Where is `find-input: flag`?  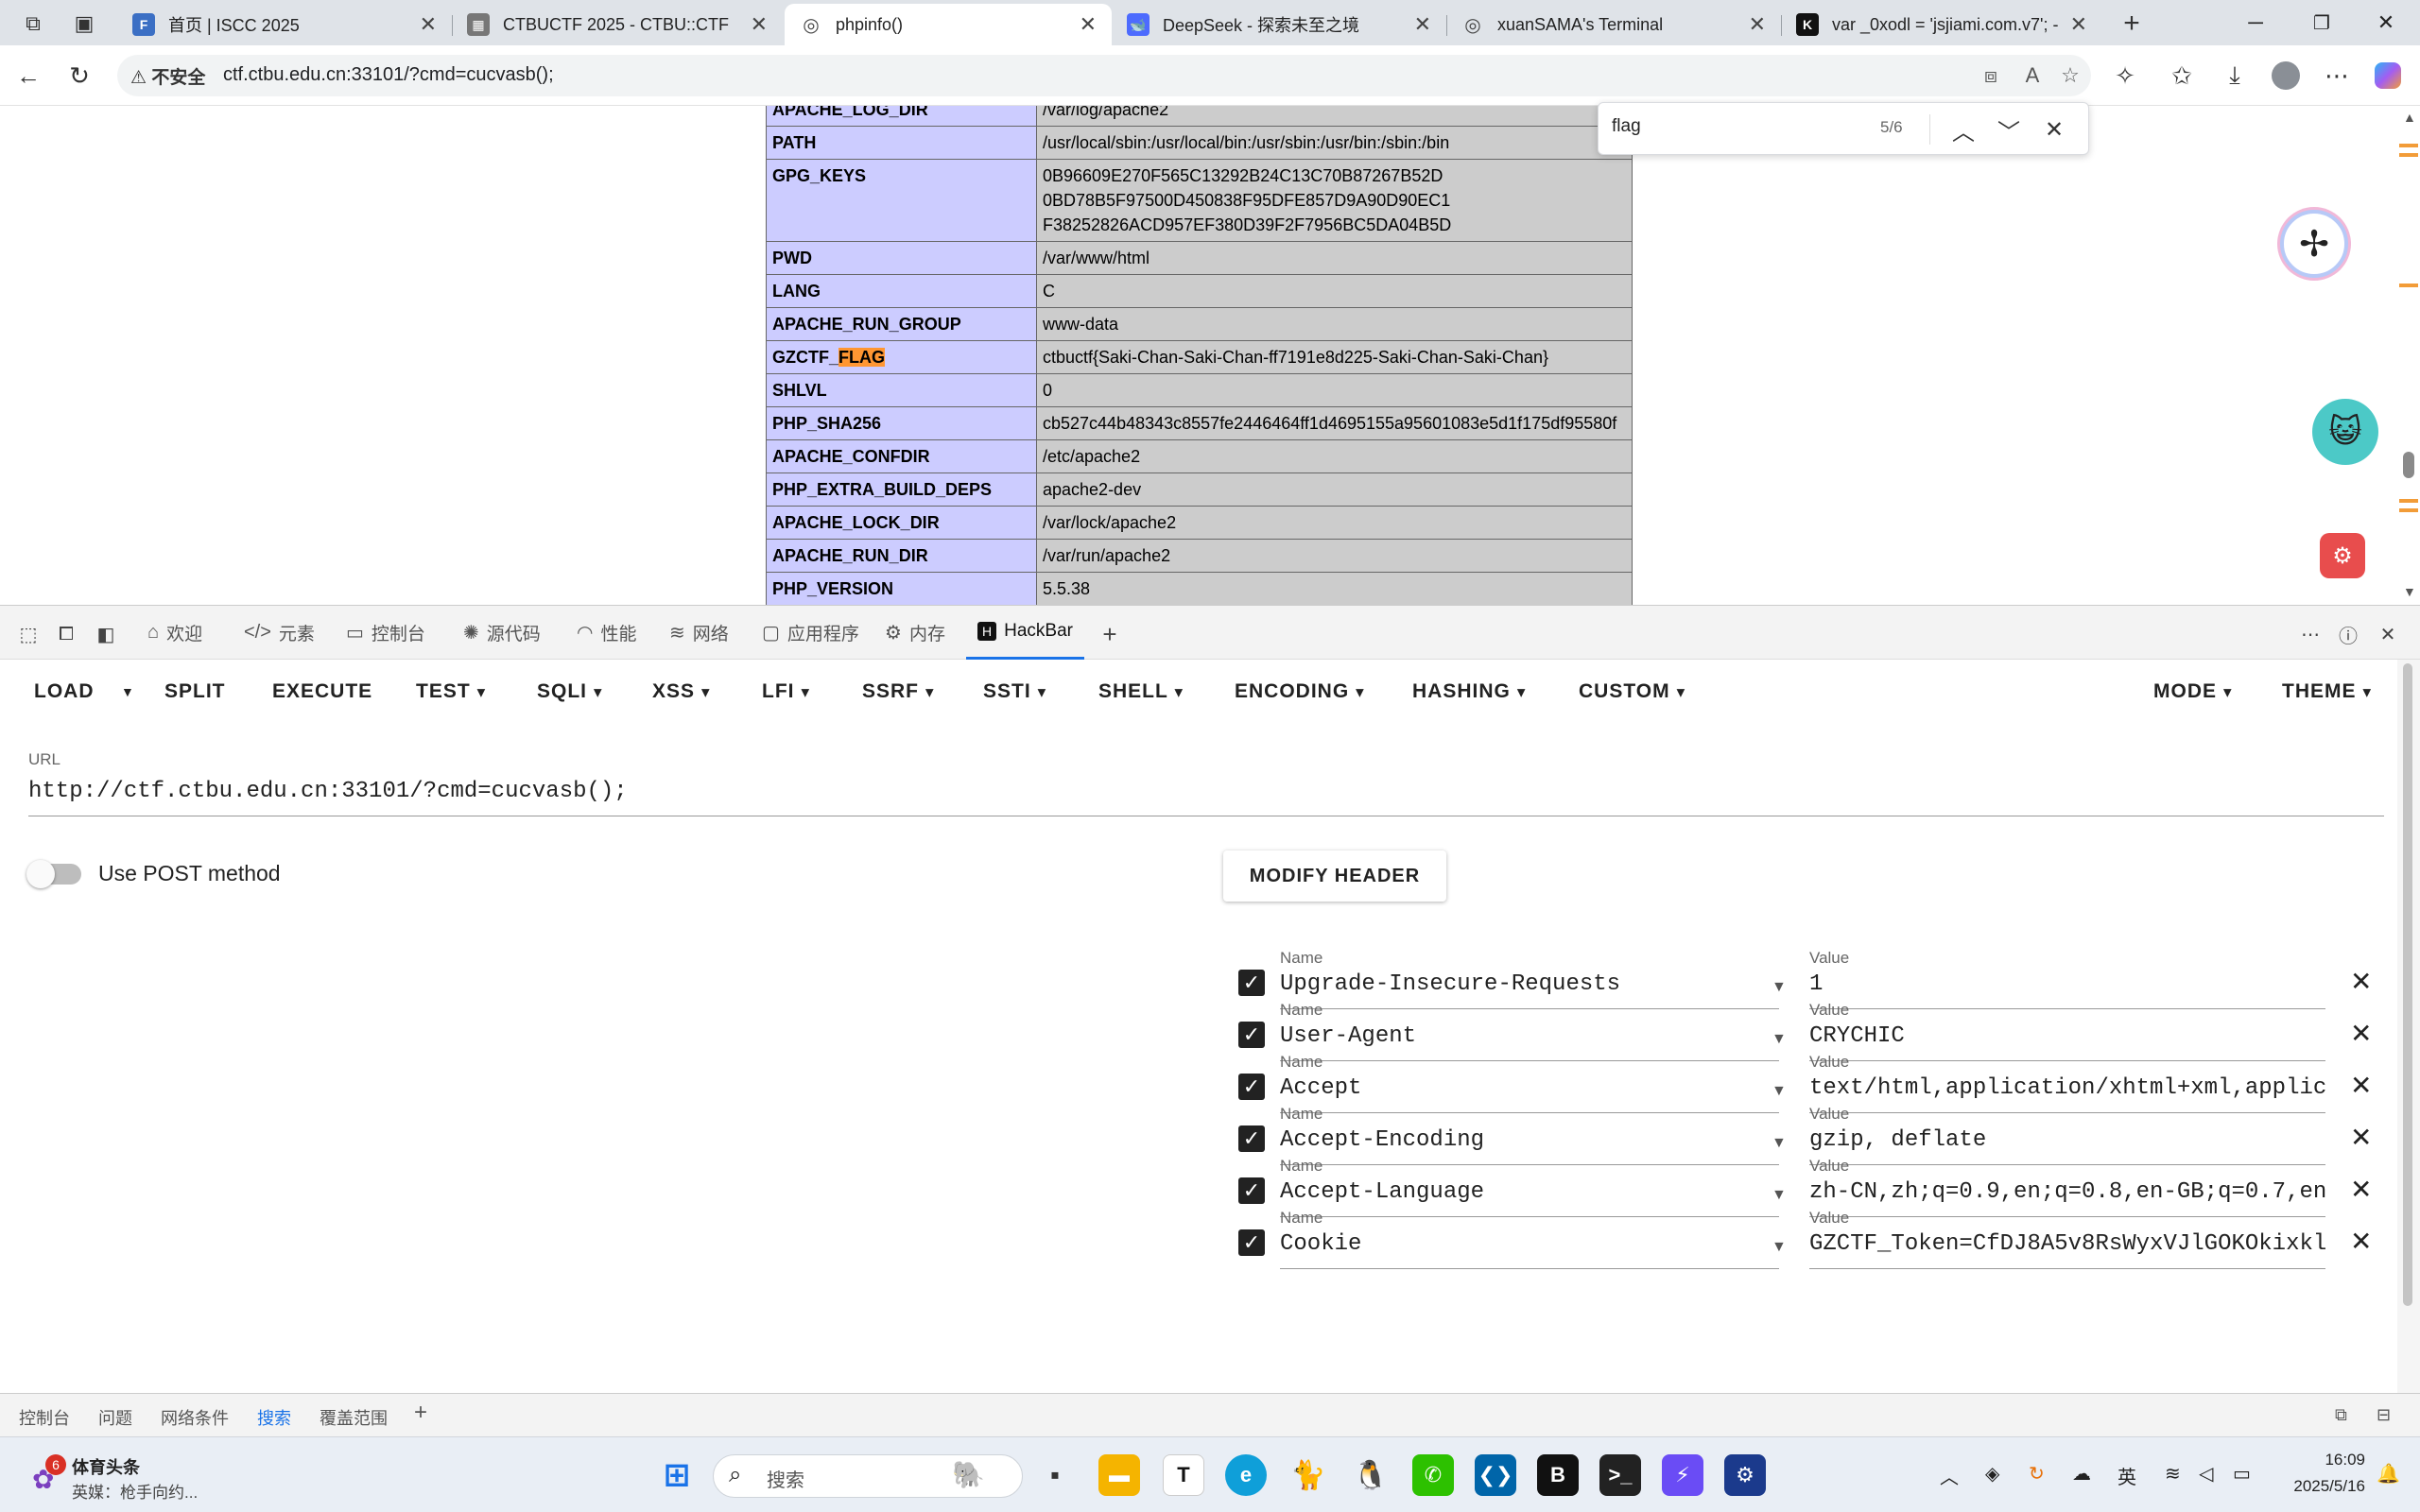 find-input: flag is located at coordinates (1626, 126).